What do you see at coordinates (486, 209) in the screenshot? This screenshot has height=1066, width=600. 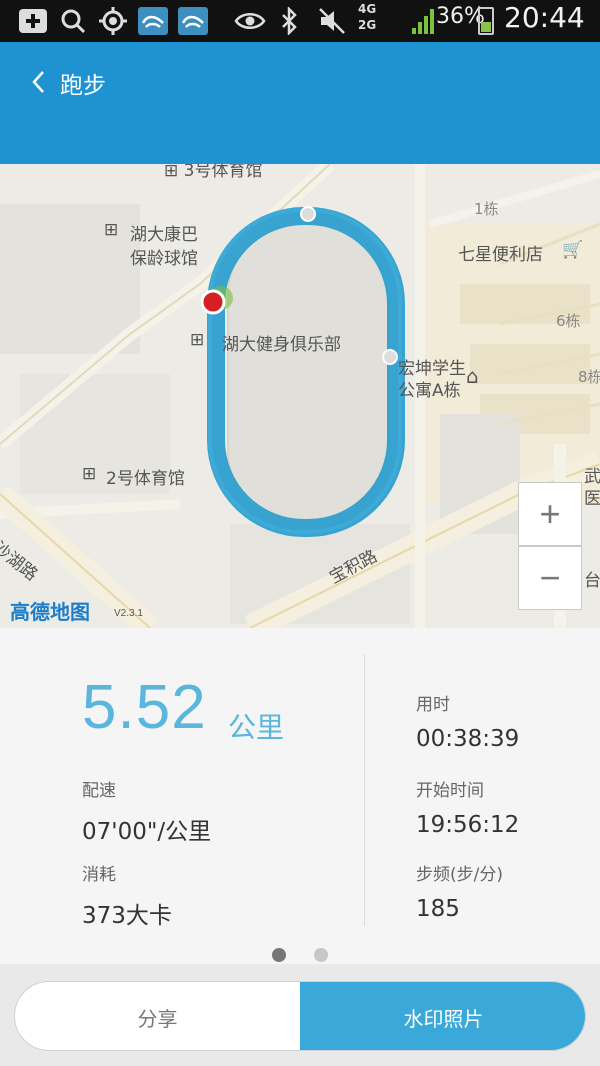 I see `map-label-bldg1: 1栋` at bounding box center [486, 209].